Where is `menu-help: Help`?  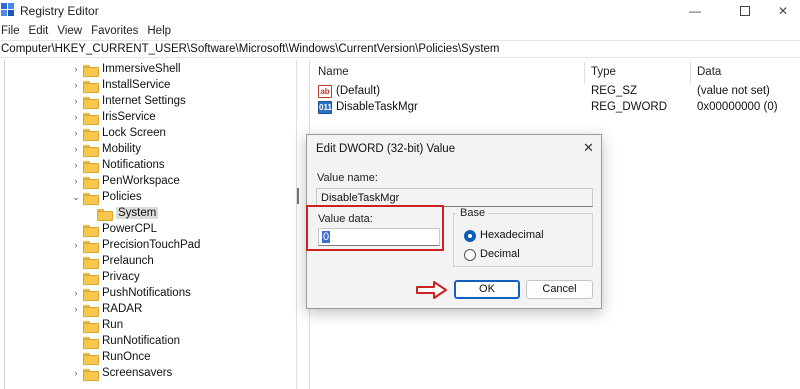
menu-help: Help is located at coordinates (161, 31).